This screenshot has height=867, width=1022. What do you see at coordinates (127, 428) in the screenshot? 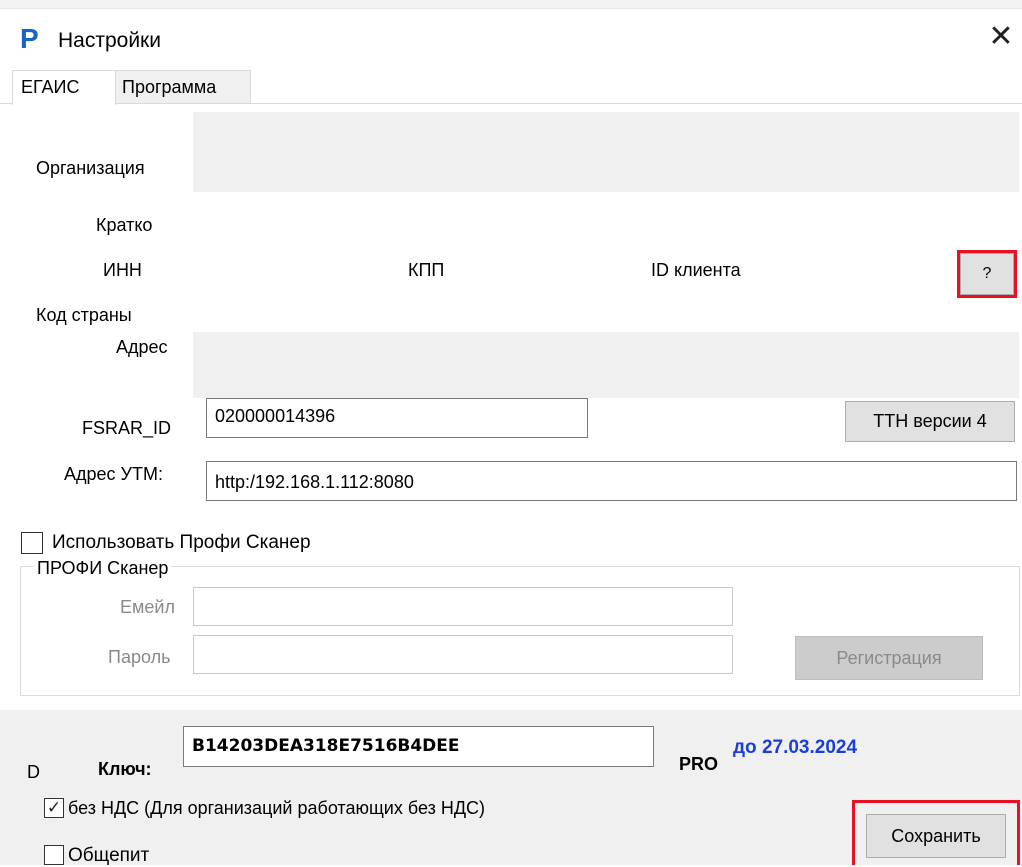
I see `fsrar-id-label: FSRAR_ID` at bounding box center [127, 428].